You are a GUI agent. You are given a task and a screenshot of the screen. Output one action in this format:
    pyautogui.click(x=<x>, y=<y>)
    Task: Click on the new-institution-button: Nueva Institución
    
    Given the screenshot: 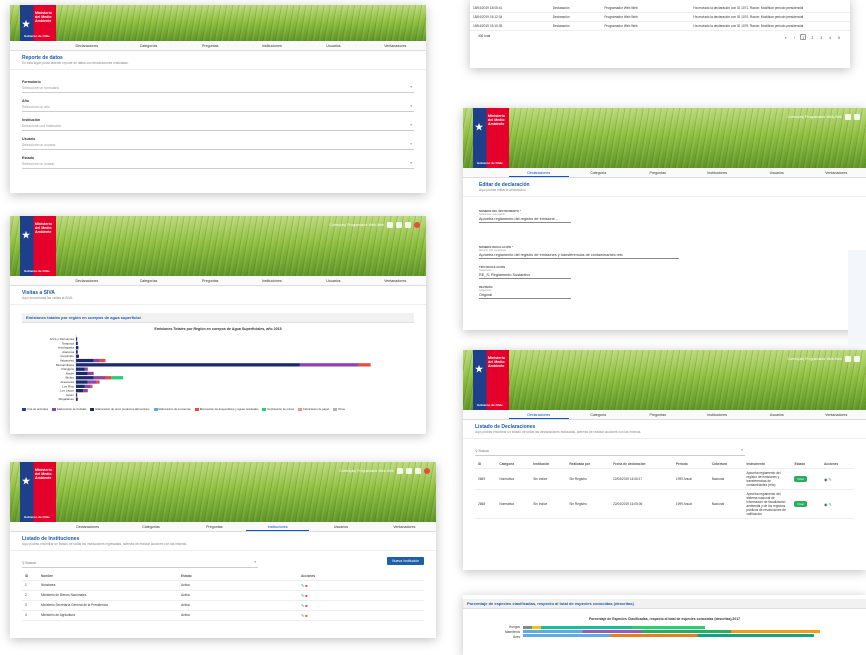 What is the action you would take?
    pyautogui.click(x=405, y=561)
    